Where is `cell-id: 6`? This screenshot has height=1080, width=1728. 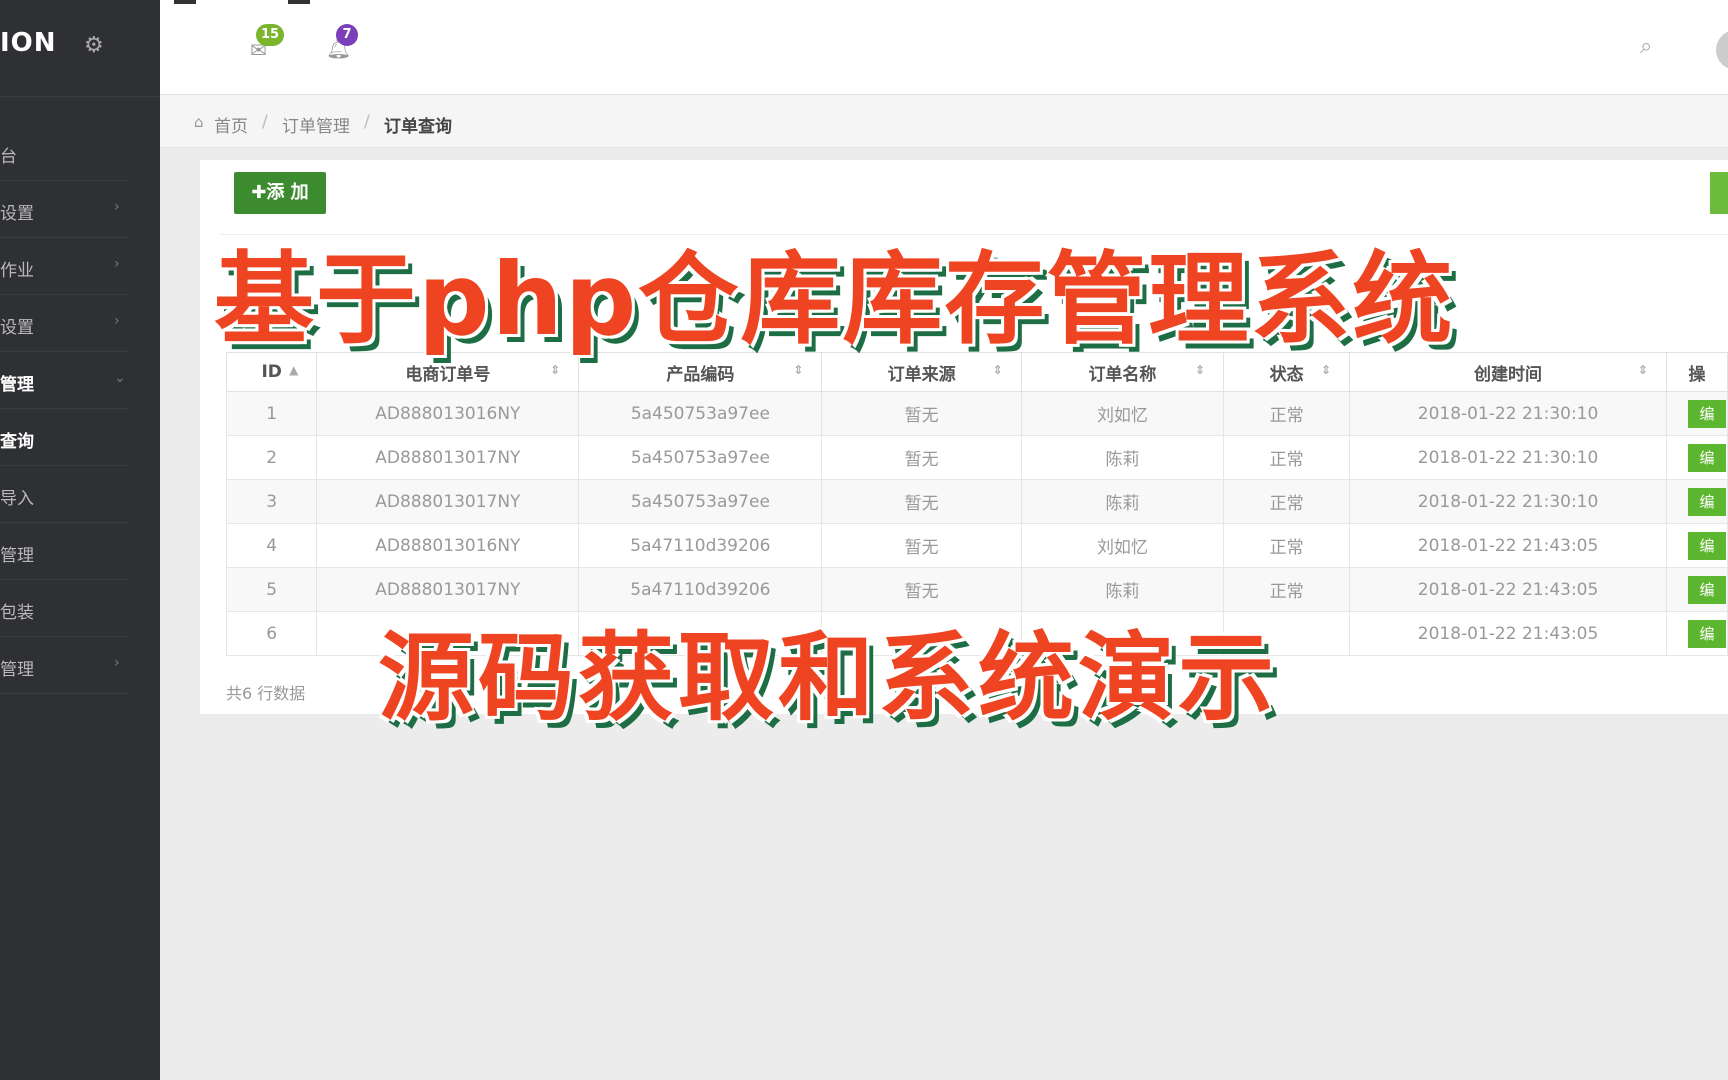 cell-id: 6 is located at coordinates (271, 633).